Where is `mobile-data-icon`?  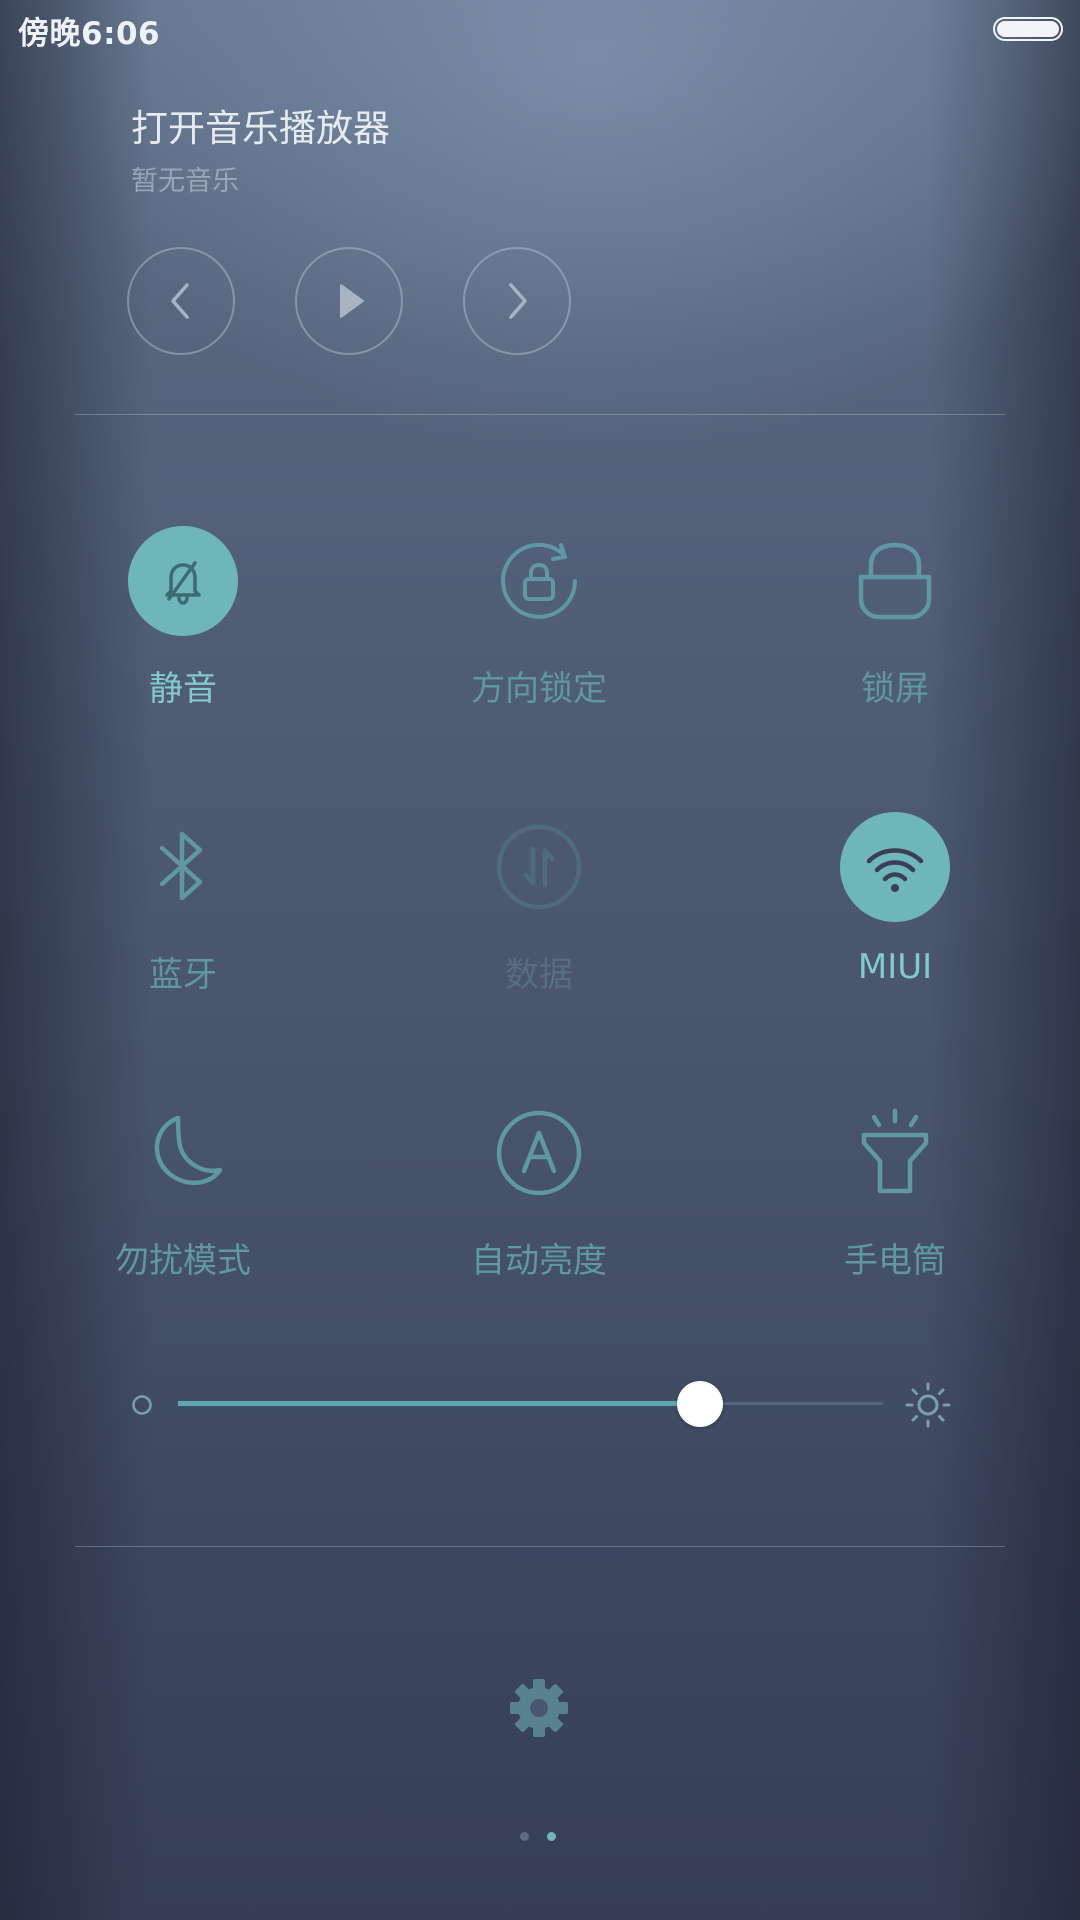
mobile-data-icon is located at coordinates (539, 867).